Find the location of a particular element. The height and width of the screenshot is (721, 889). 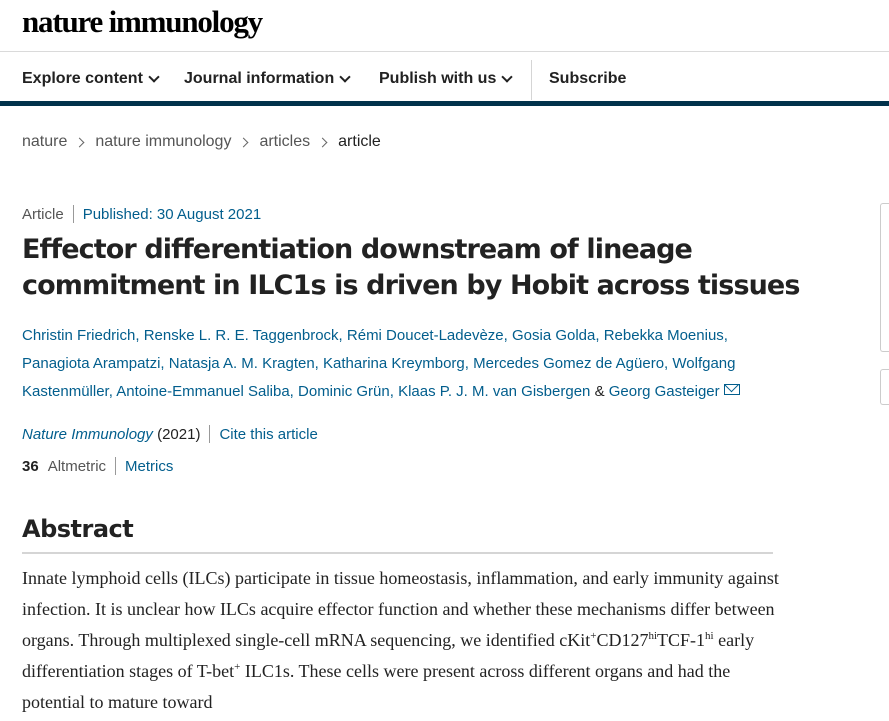

nav-publish-label: Publish with us is located at coordinates (438, 78).